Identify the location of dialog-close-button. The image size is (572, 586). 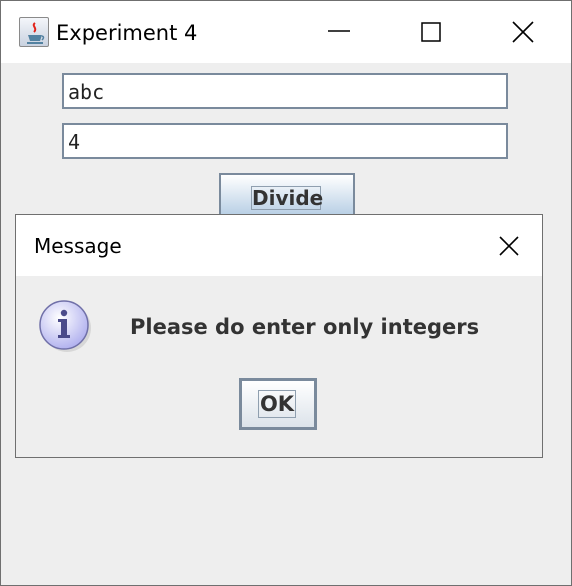
(508, 245).